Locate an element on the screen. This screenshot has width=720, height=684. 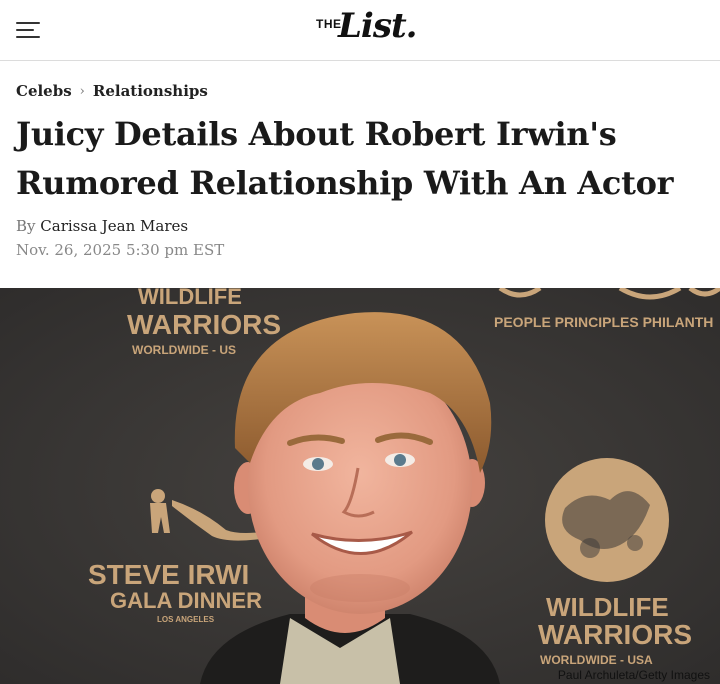
backdrop-wildlife-bottom: WILDLIFE is located at coordinates (607, 607).